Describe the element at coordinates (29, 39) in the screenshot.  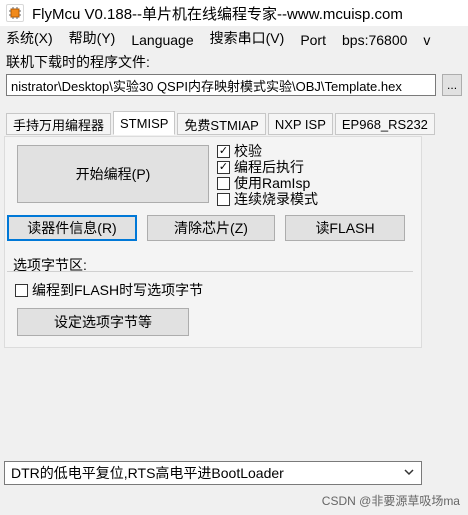
I see `menu-system: 系统(X)` at that location.